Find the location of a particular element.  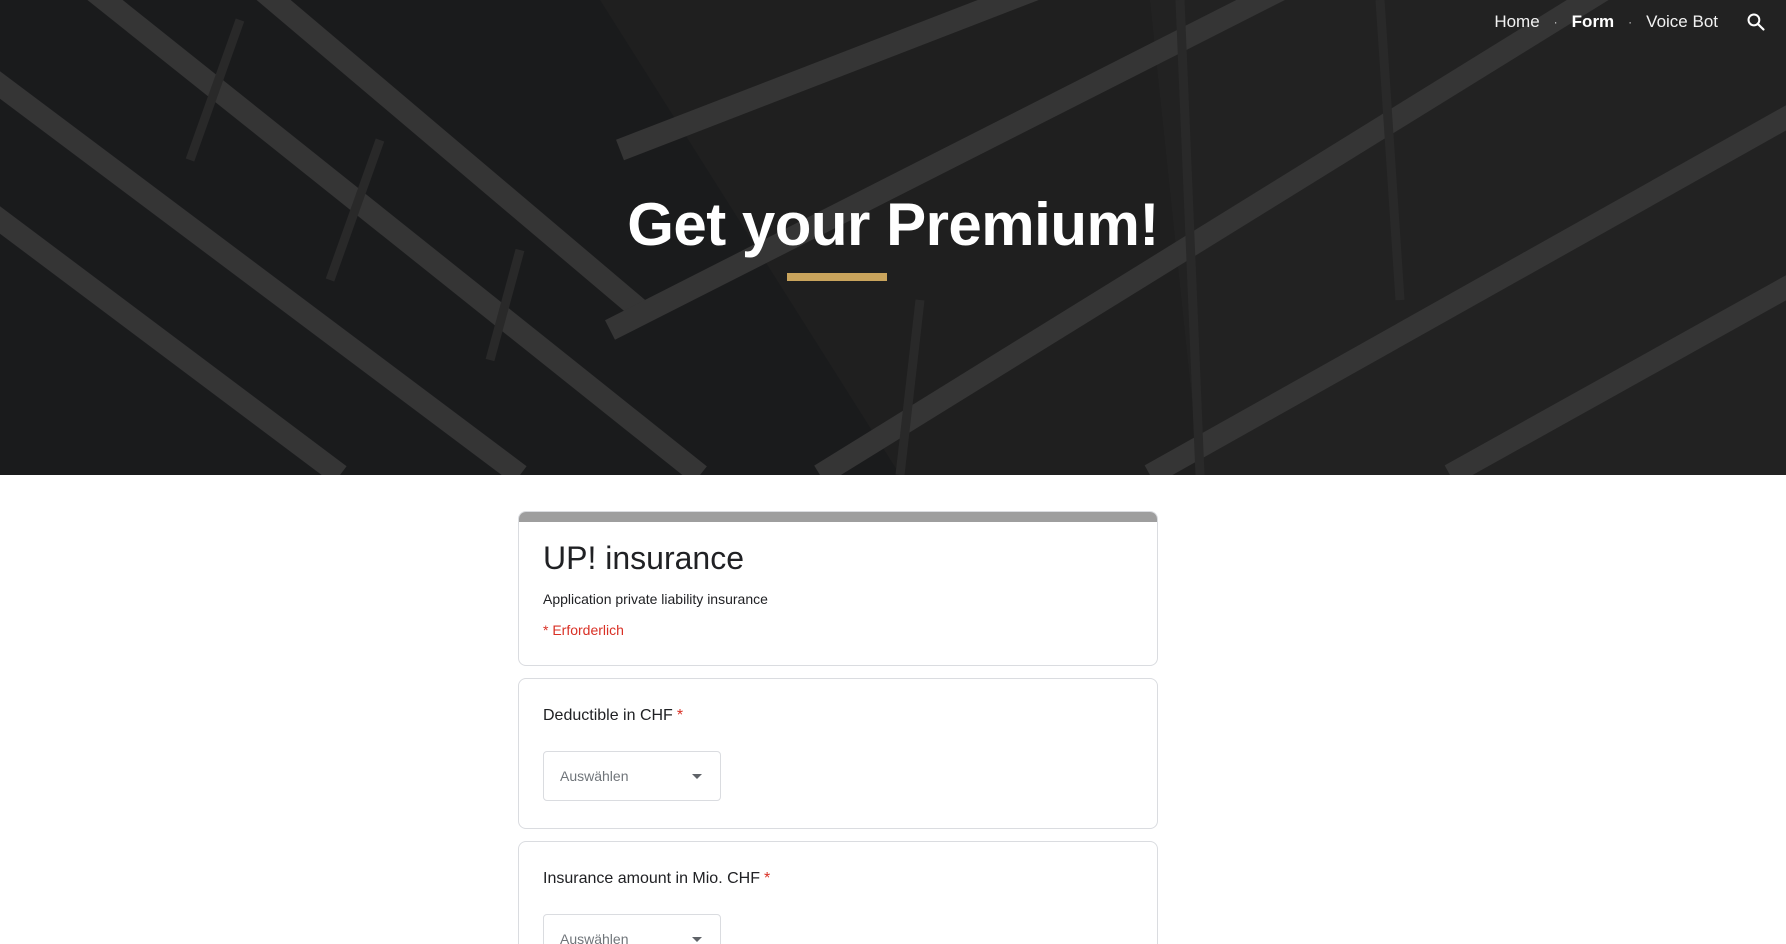

question-label: Insurance amount in Mio. CHF * is located at coordinates (656, 879).